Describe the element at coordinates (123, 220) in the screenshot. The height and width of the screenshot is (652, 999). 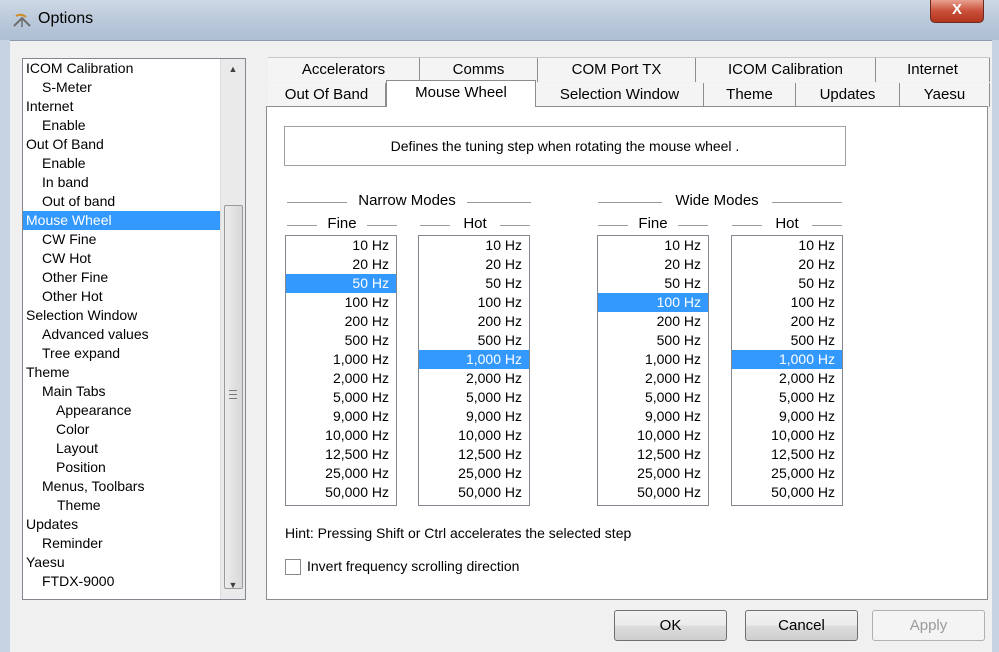
I see `tree-item: Mouse Wheel` at that location.